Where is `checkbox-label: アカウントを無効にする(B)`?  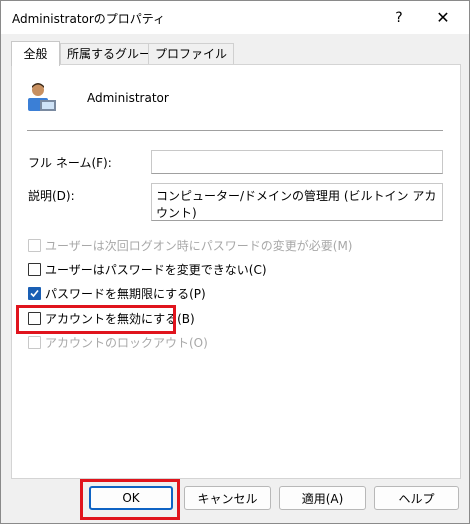 checkbox-label: アカウントを無効にする(B) is located at coordinates (120, 318).